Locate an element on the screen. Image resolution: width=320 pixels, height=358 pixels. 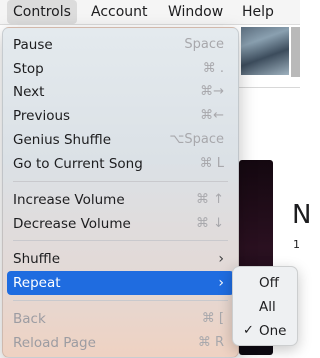
repeat-submenu: Off All ✓ One is located at coordinates (265, 306).